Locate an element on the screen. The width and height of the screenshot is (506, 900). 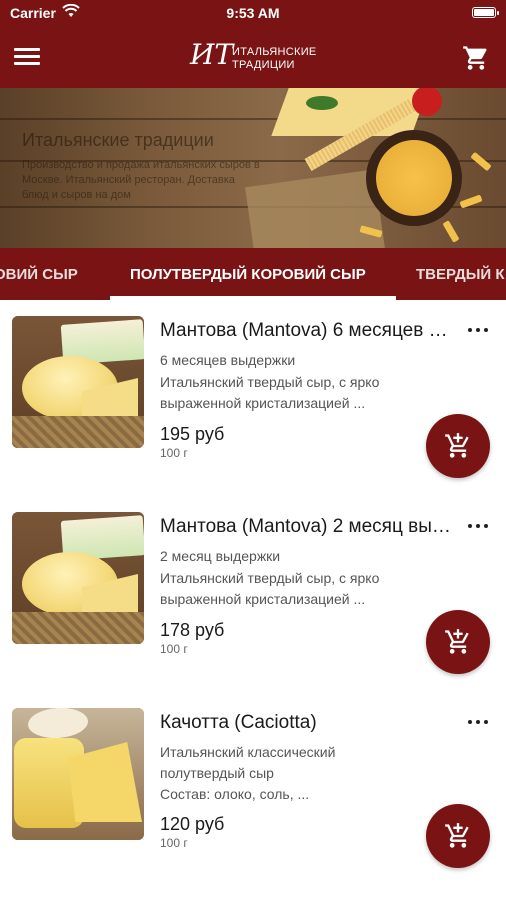
product-title: Качотта (Caciotta) is located at coordinates (308, 723).